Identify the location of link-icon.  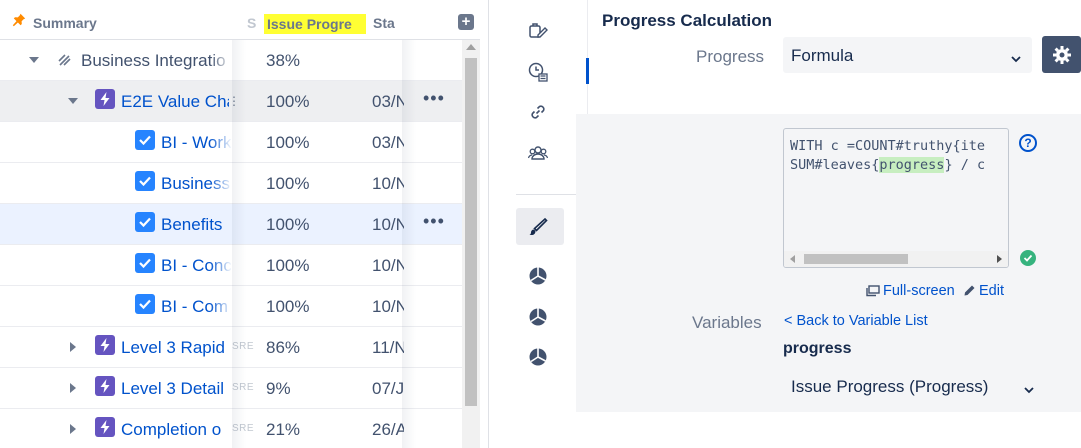
(538, 112).